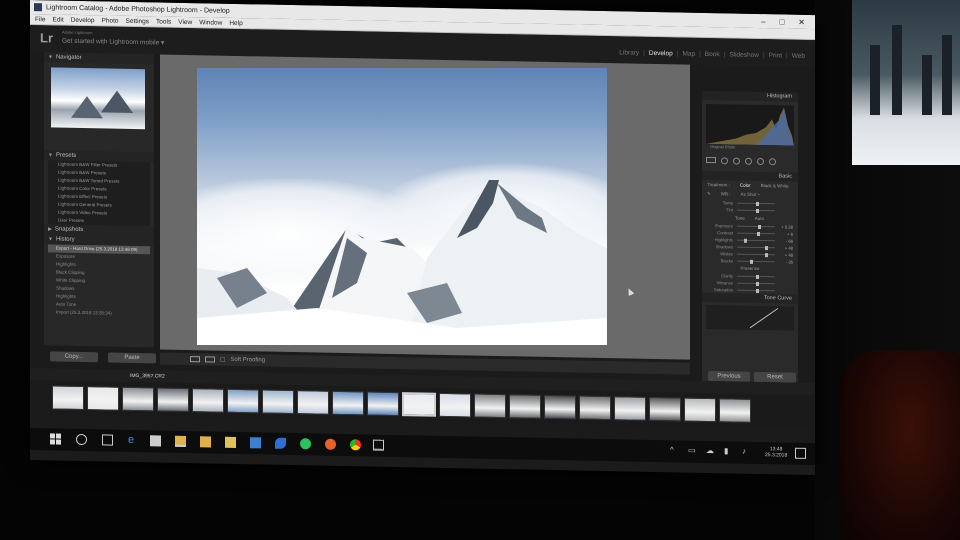  What do you see at coordinates (185, 21) in the screenshot?
I see `menu-view: View` at bounding box center [185, 21].